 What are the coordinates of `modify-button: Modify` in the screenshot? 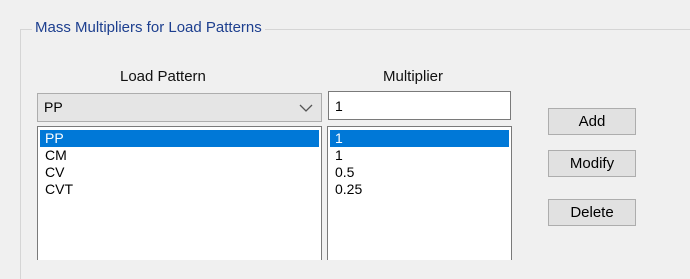 It's located at (592, 163).